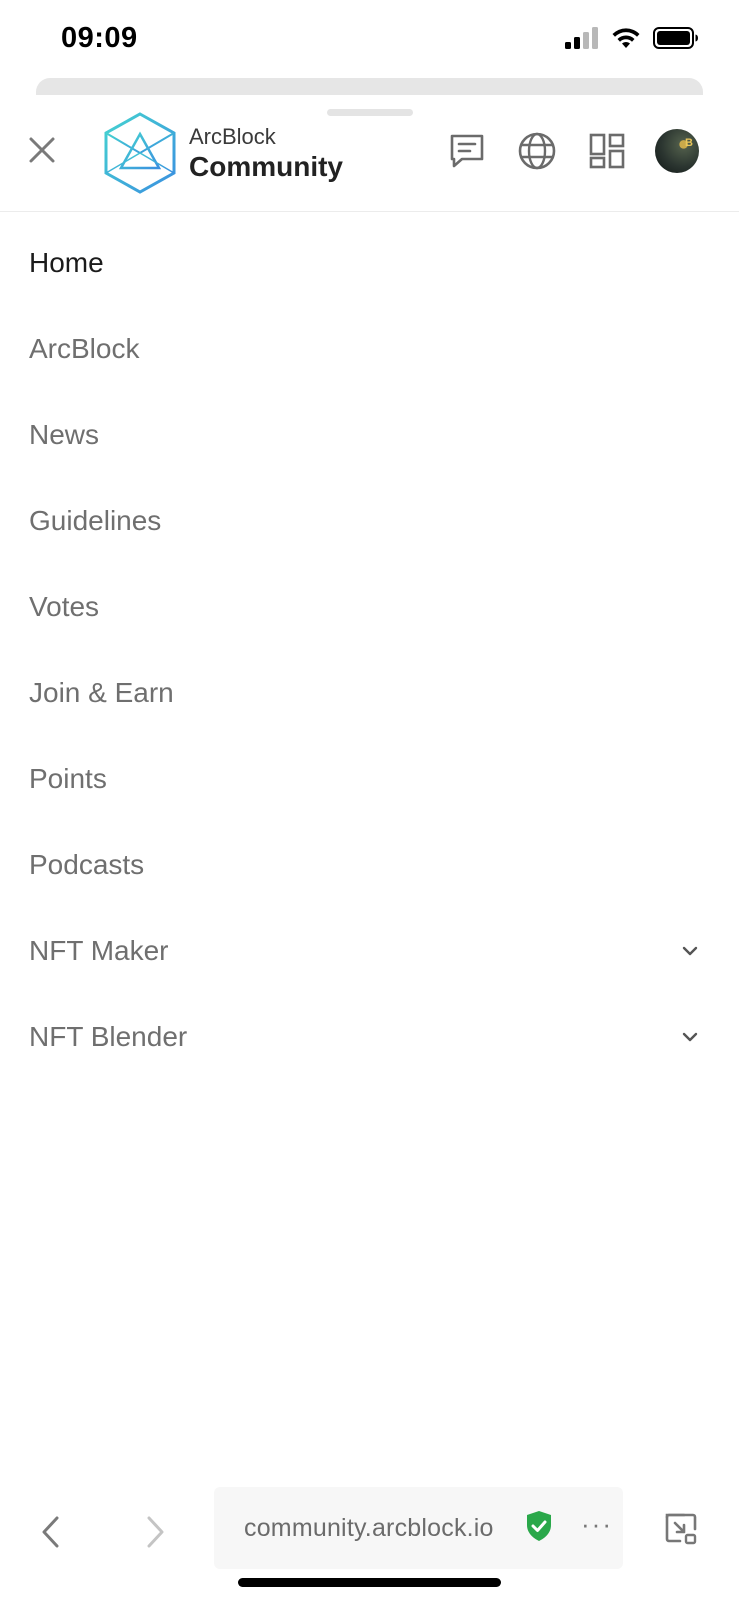 The height and width of the screenshot is (1600, 739). I want to click on url-text: community.arcblock.io, so click(369, 1528).